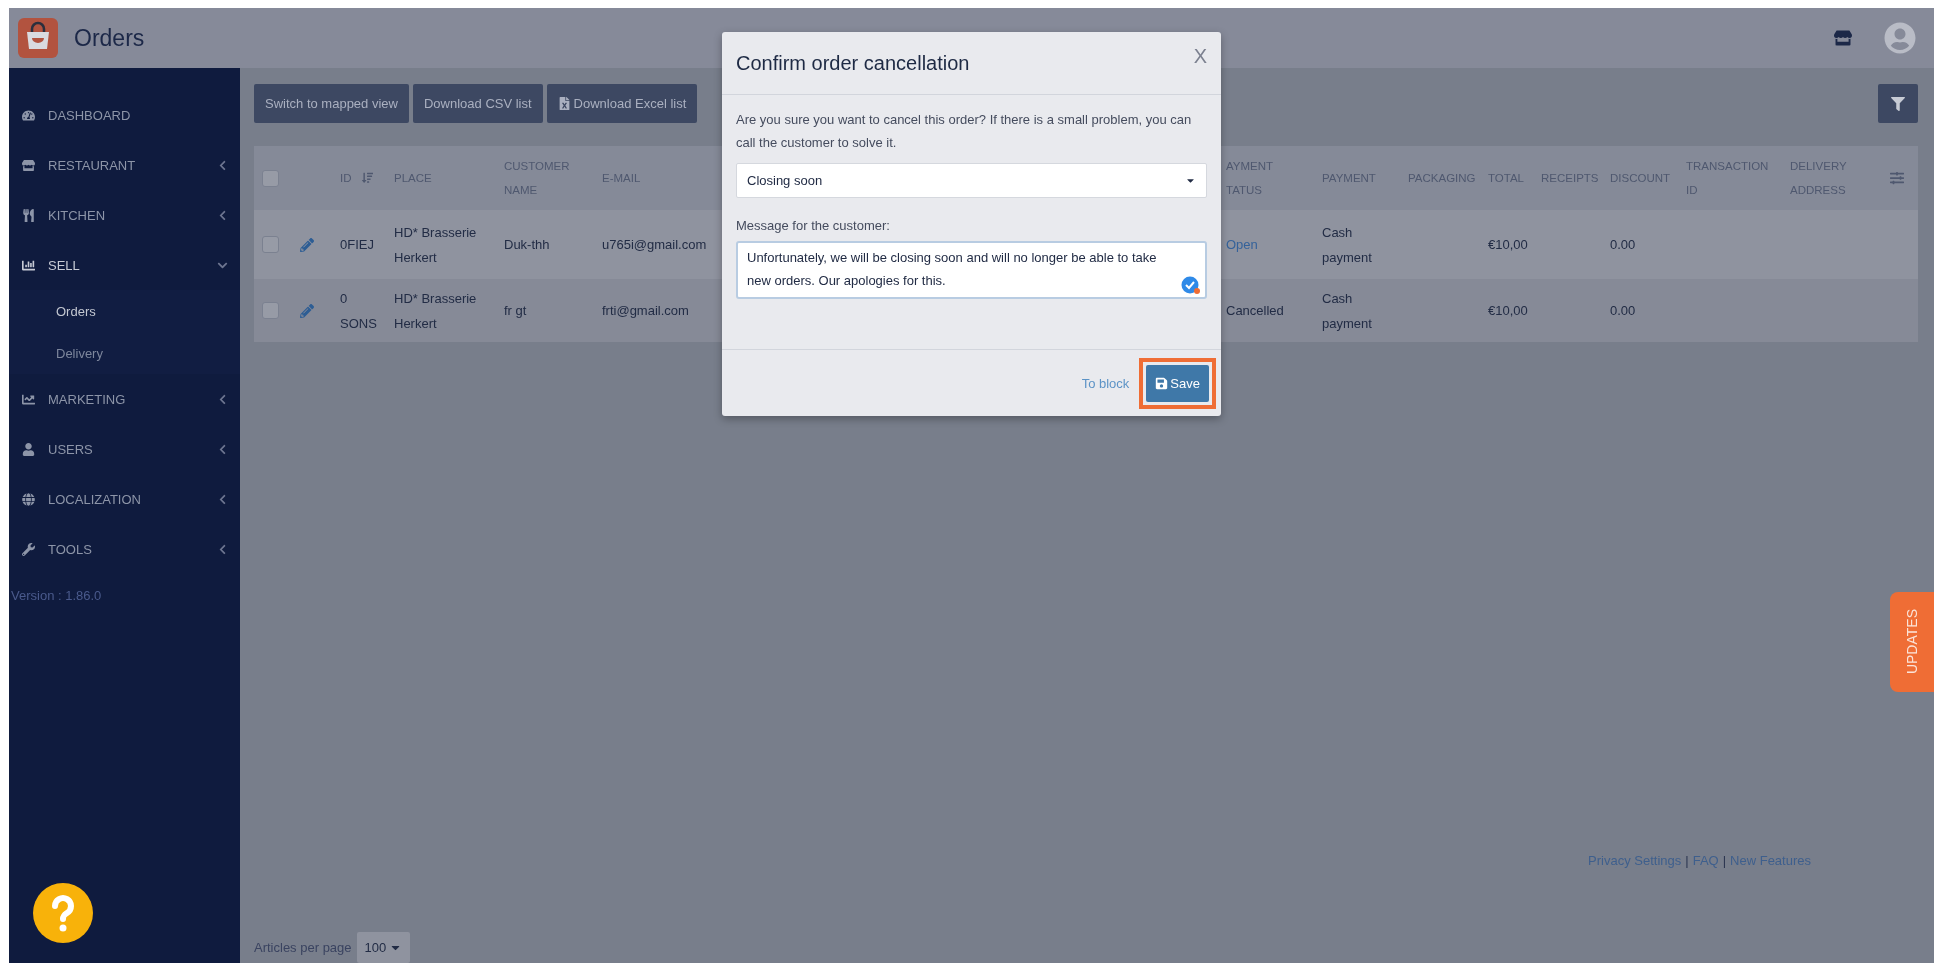 This screenshot has height=963, width=1934. I want to click on version-text: Version : 1.86.0, so click(56, 595).